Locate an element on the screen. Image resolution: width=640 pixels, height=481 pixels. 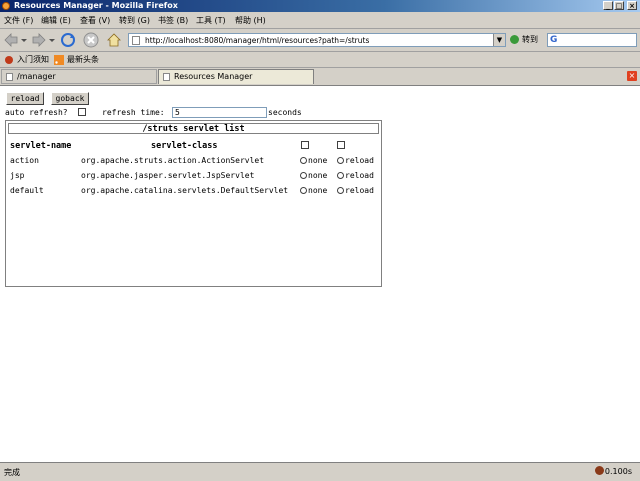
menu-edit: 编辑 (E) is located at coordinates (56, 20).